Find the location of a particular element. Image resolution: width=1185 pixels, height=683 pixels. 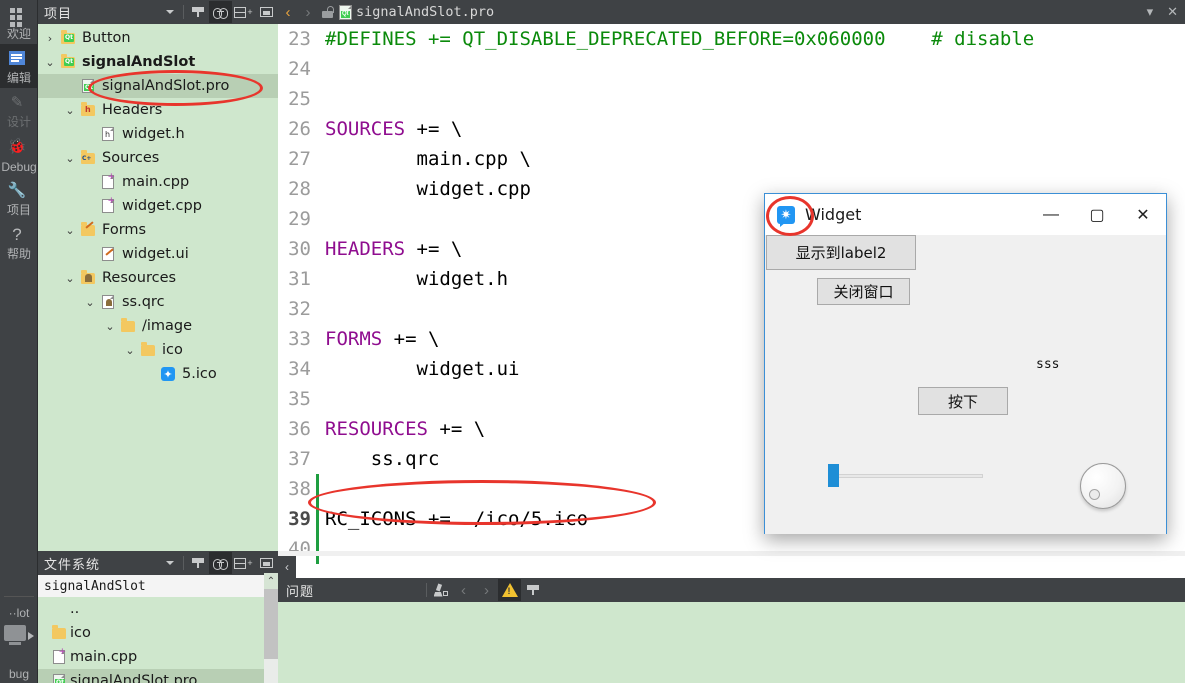

tree-item-widget-cpp: widget.cpp is located at coordinates (158, 206).